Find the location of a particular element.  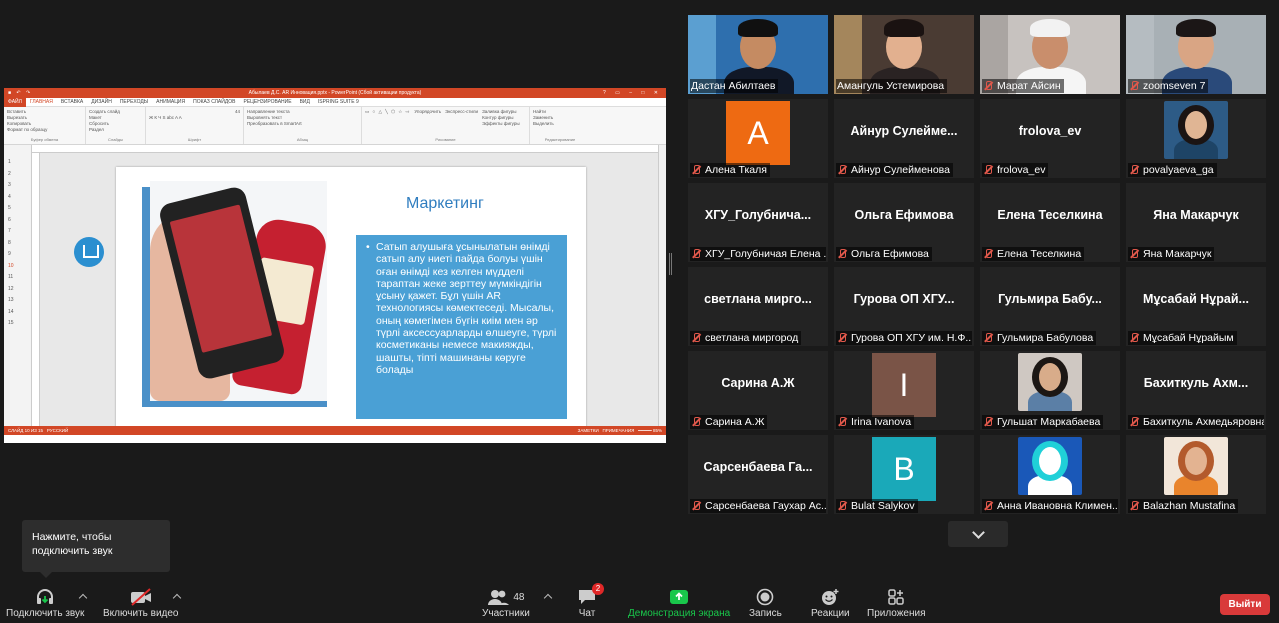

participant-tile: А Алена Ткаля is located at coordinates (758, 138).